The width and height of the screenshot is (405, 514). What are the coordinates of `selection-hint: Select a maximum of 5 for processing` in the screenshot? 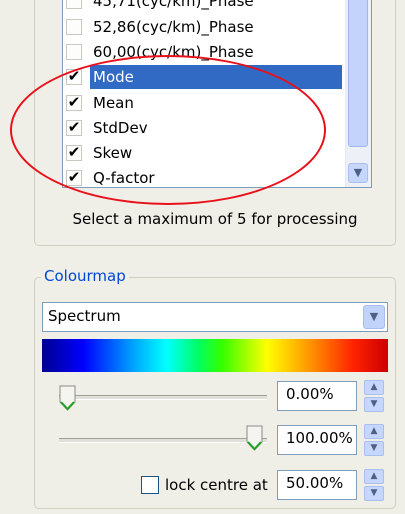 It's located at (215, 219).